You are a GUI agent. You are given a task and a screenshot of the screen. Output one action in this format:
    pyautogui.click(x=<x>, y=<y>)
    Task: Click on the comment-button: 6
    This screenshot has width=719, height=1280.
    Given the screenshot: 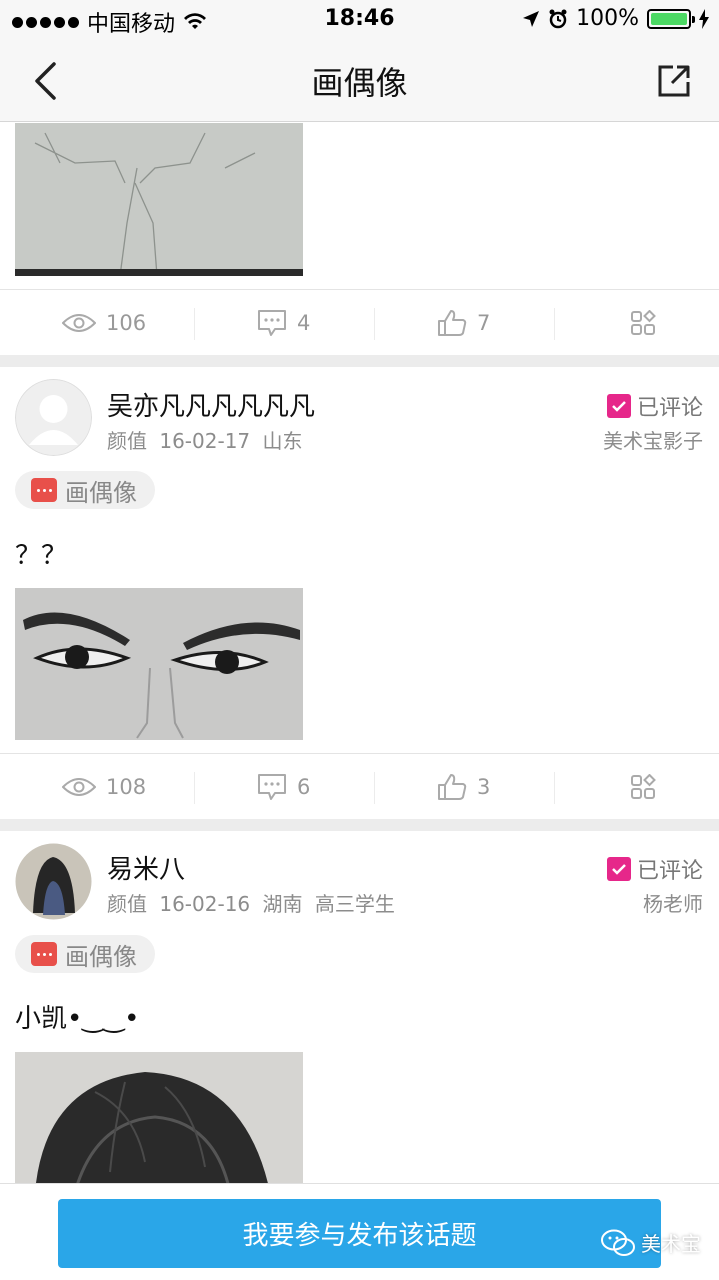 What is the action you would take?
    pyautogui.click(x=283, y=787)
    